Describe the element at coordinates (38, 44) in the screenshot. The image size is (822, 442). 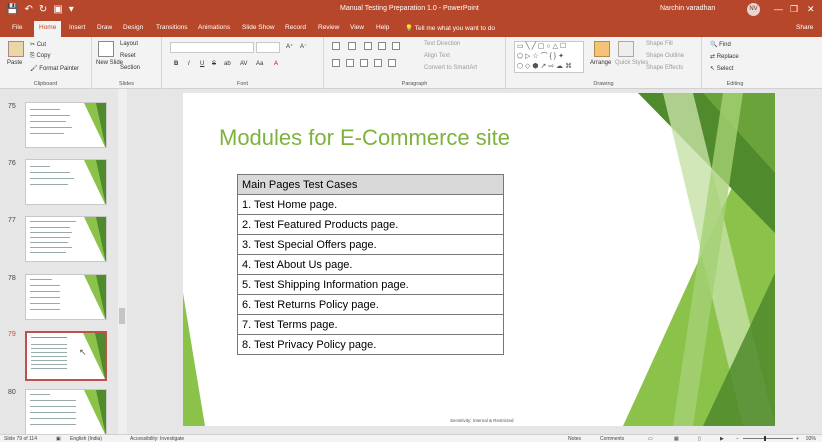
I see `cut-button: ✂ Cut` at that location.